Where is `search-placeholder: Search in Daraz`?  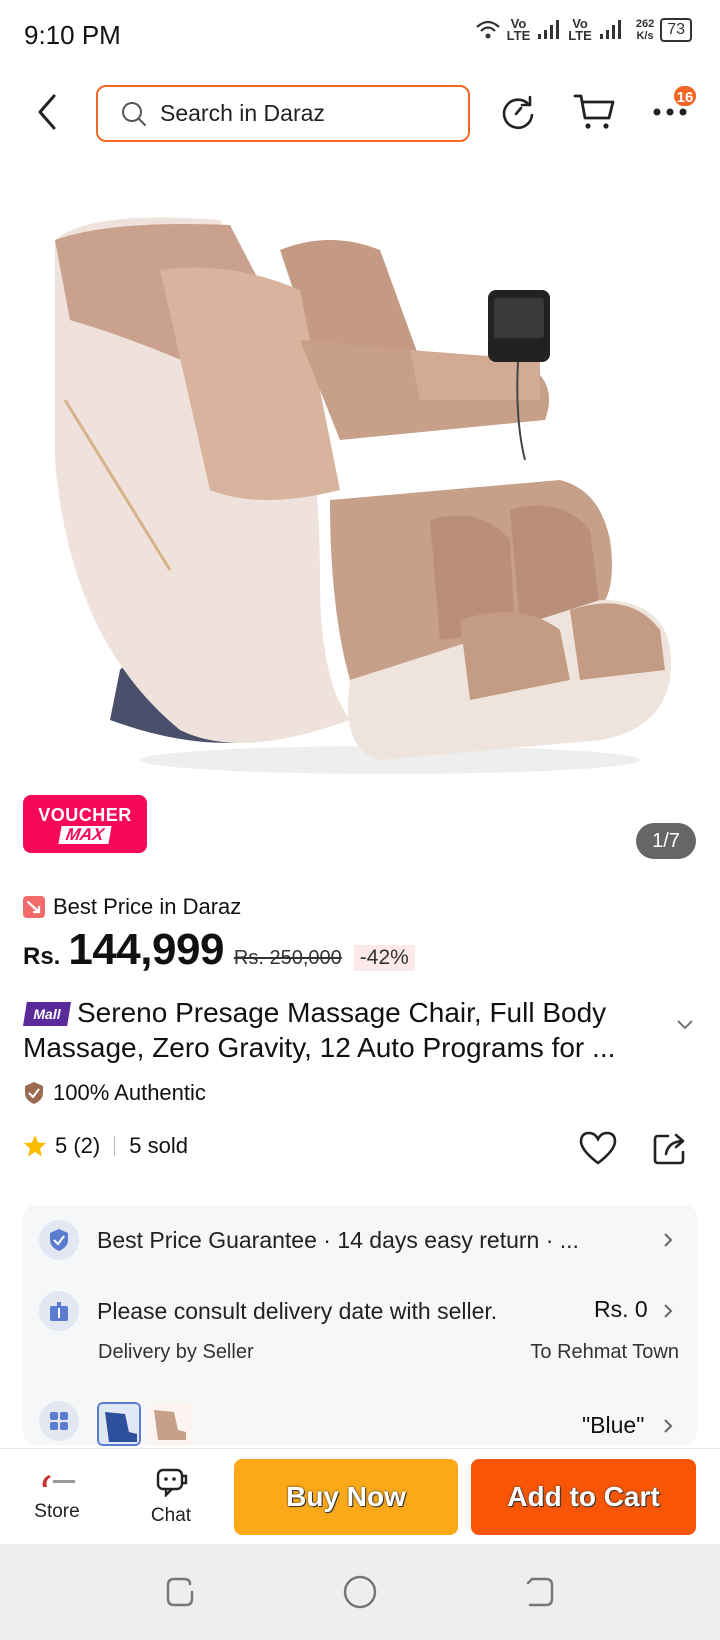 search-placeholder: Search in Daraz is located at coordinates (242, 113).